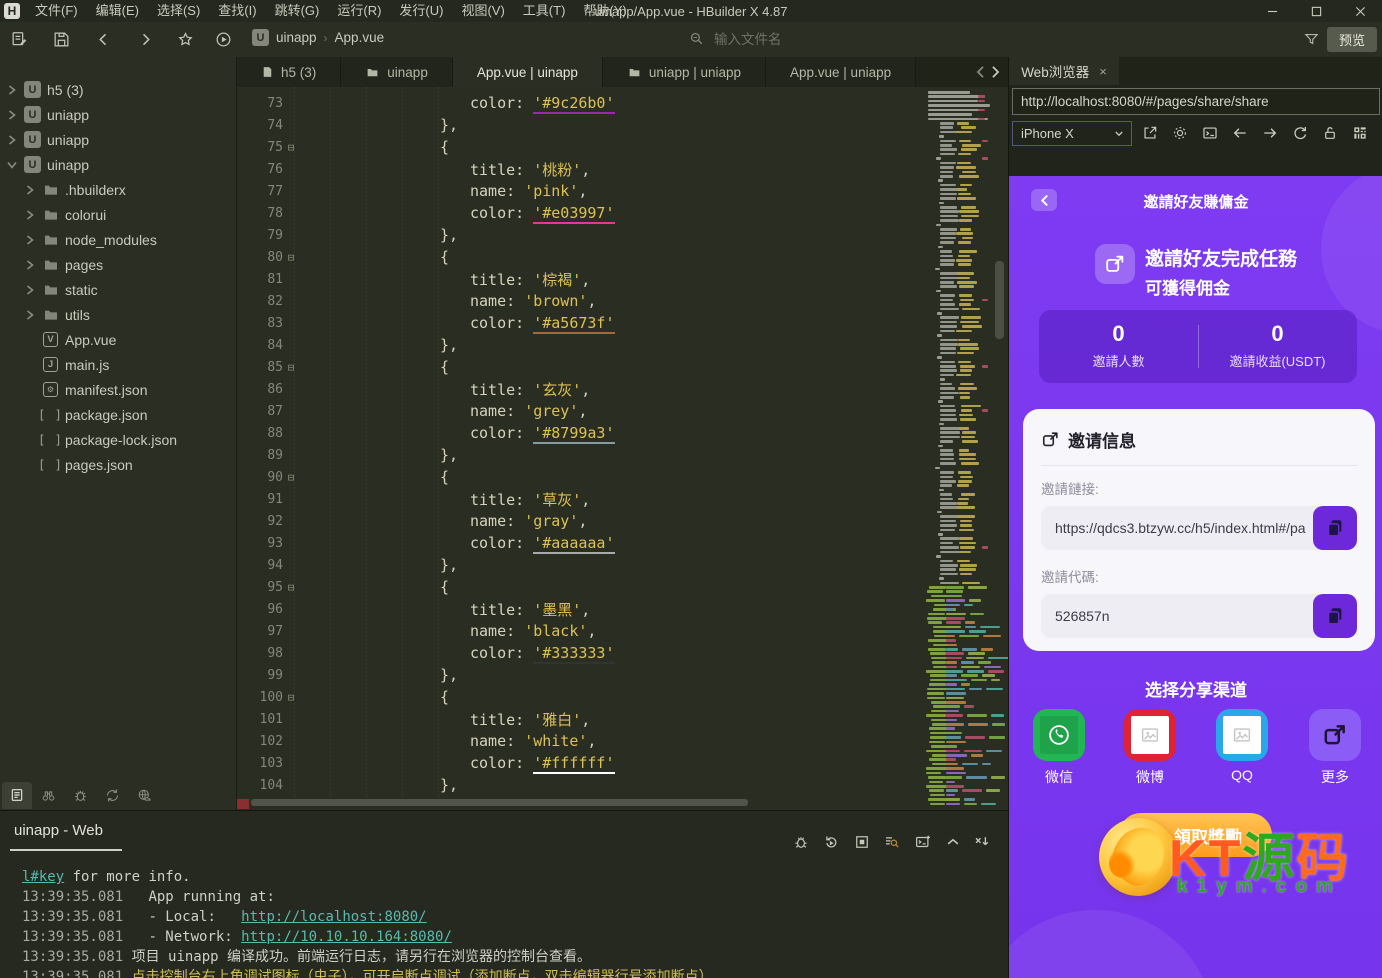  What do you see at coordinates (527, 72) in the screenshot?
I see `editor-tab: App.vue | uinapp` at bounding box center [527, 72].